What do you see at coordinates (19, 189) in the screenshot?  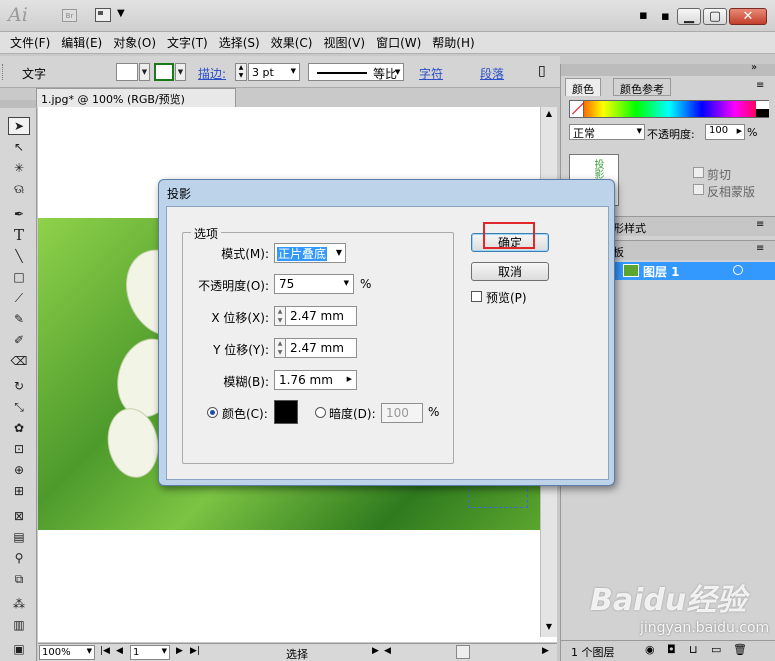 I see `lasso-tool-icon: ଊ` at bounding box center [19, 189].